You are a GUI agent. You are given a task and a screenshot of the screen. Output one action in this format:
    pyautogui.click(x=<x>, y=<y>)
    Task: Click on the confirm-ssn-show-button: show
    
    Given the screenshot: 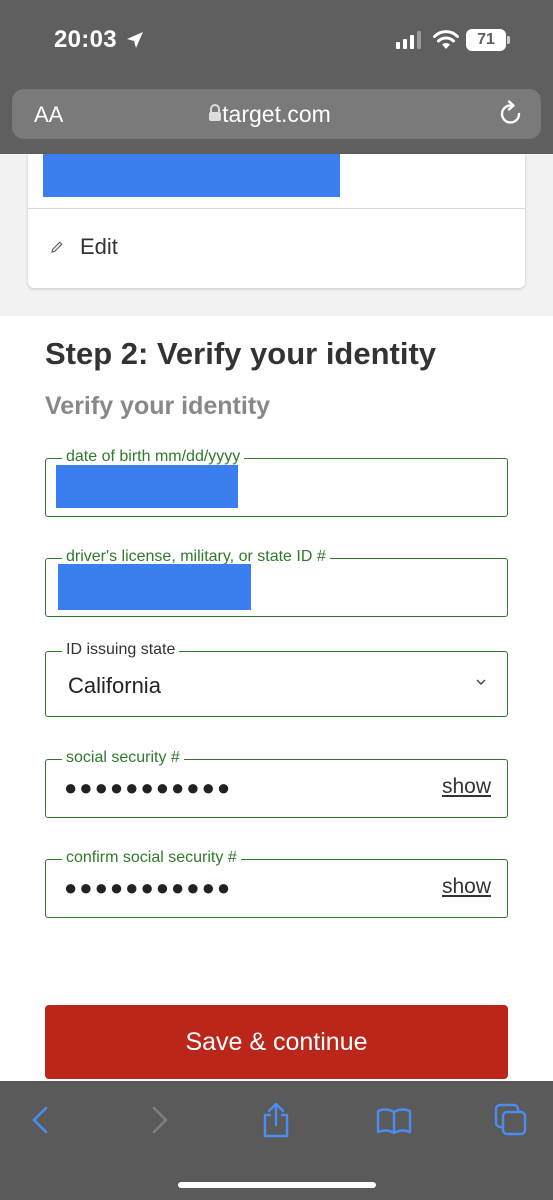 What is the action you would take?
    pyautogui.click(x=466, y=887)
    